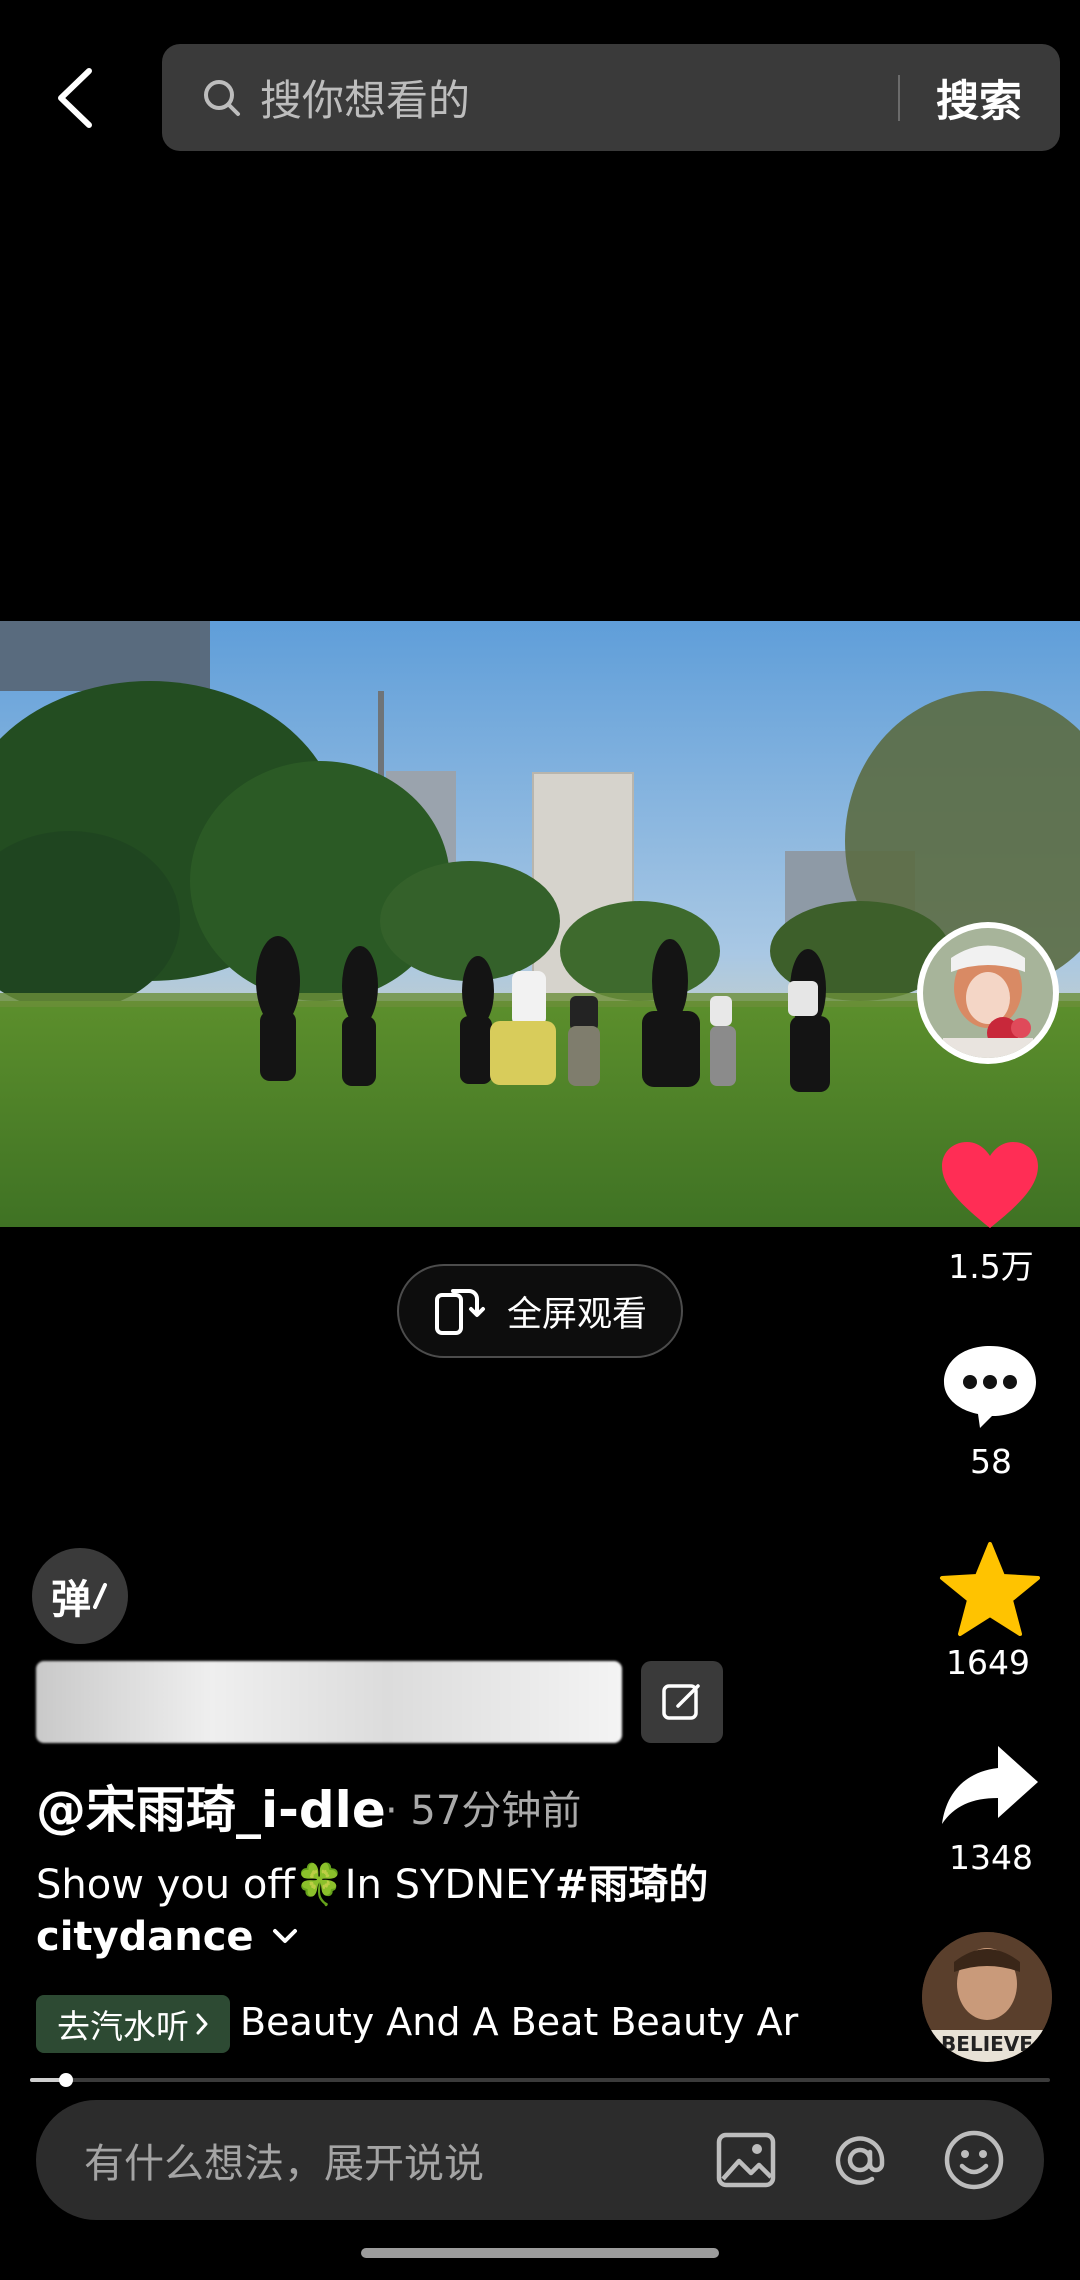 The height and width of the screenshot is (2280, 1080). What do you see at coordinates (576, 1314) in the screenshot?
I see `fullscreen-label: 全屏观看` at bounding box center [576, 1314].